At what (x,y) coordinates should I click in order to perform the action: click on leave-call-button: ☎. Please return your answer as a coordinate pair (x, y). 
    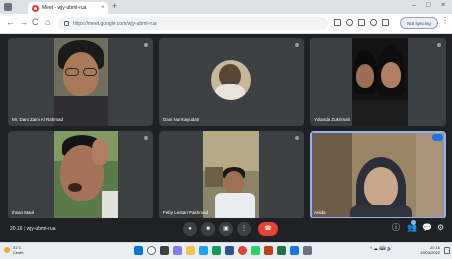
    Looking at the image, I should click on (268, 229).